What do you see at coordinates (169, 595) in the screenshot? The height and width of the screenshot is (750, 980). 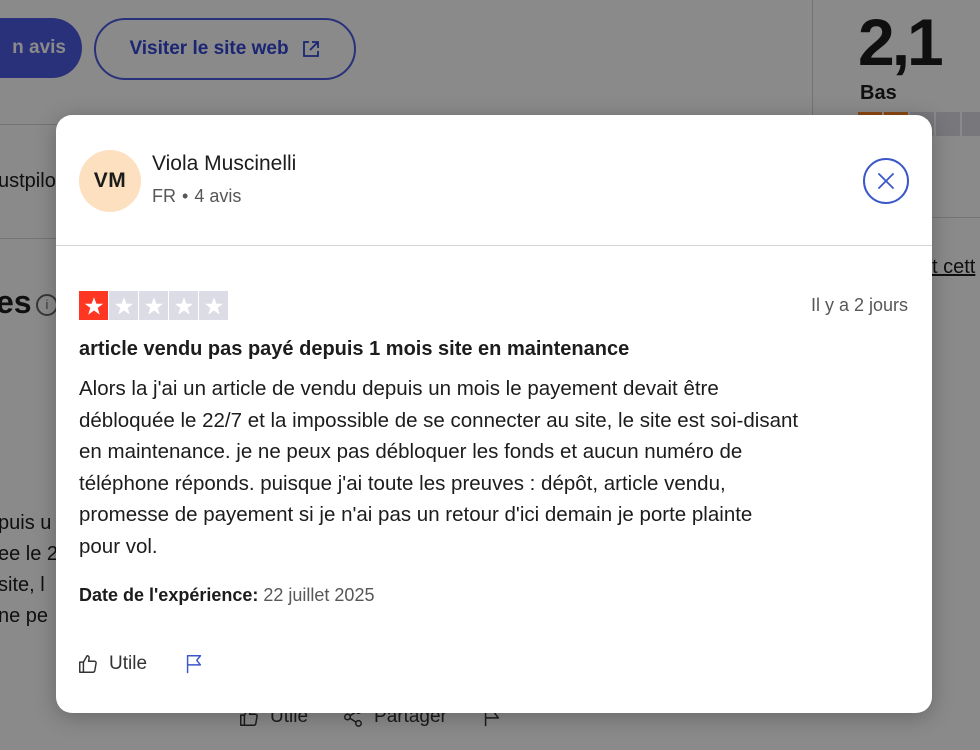 I see `experience-label: Date de l'expérience:` at bounding box center [169, 595].